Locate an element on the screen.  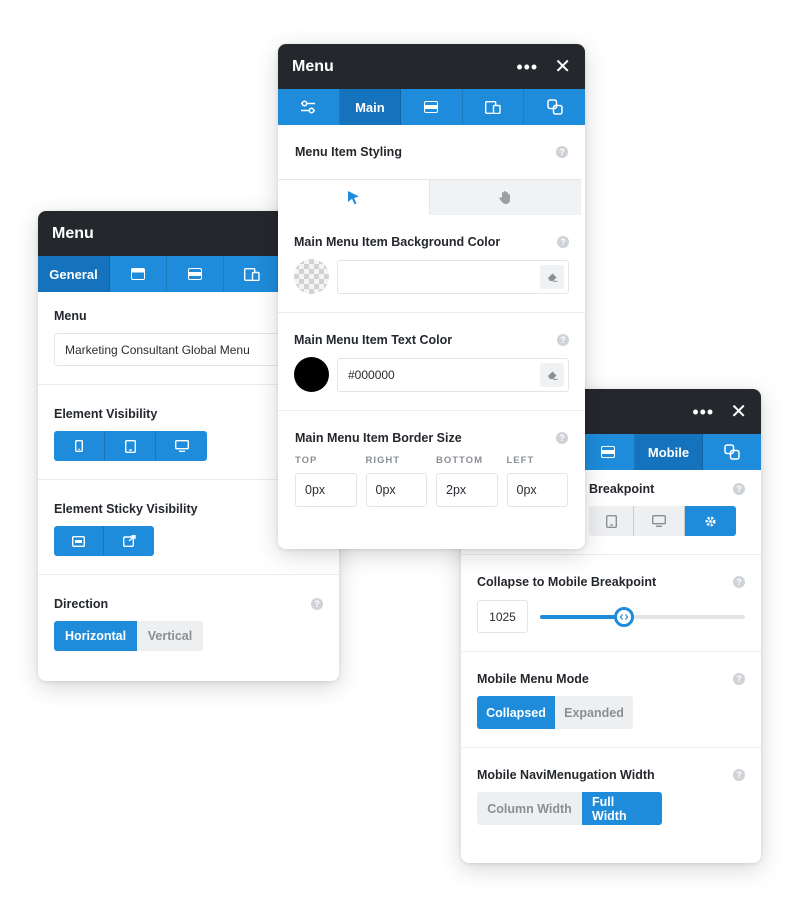
menu-width-toggle-group: Column Width Full Width is located at coordinates (569, 808).